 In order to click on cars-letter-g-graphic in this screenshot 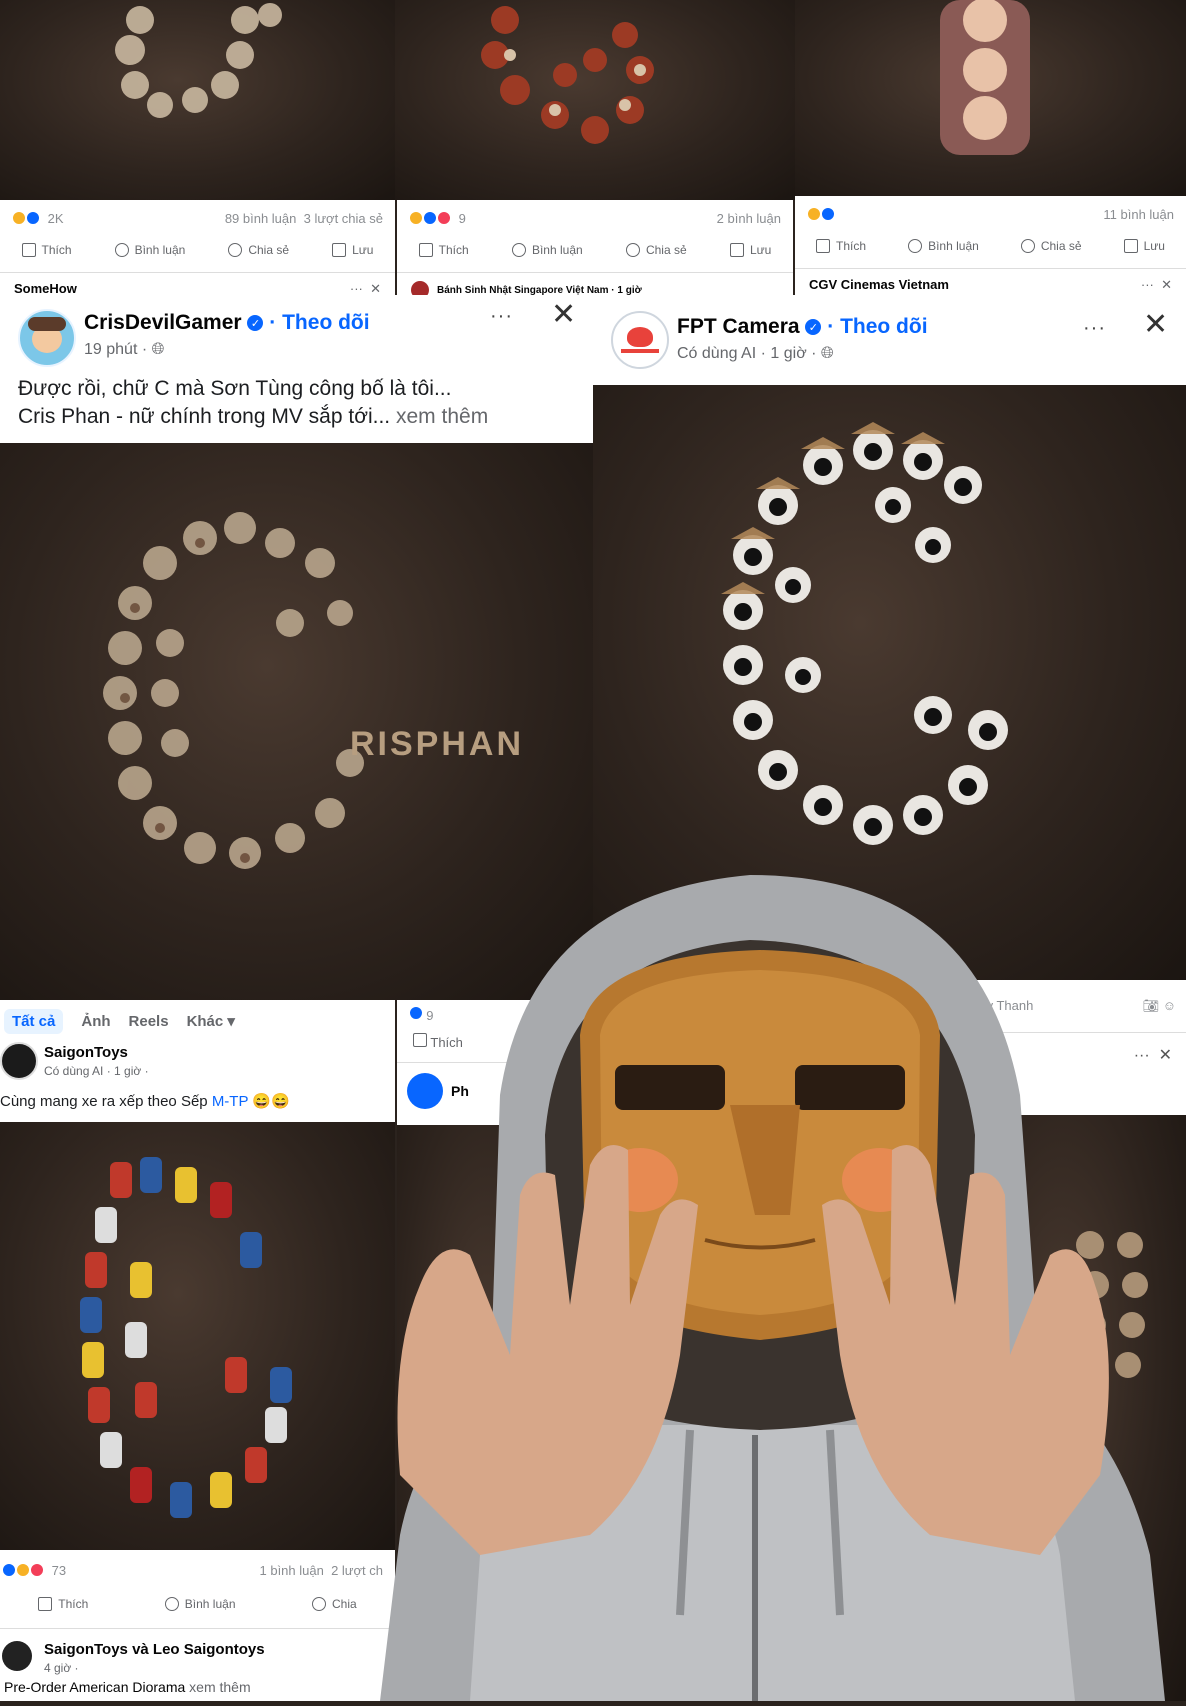, I will do `click(186, 1337)`.